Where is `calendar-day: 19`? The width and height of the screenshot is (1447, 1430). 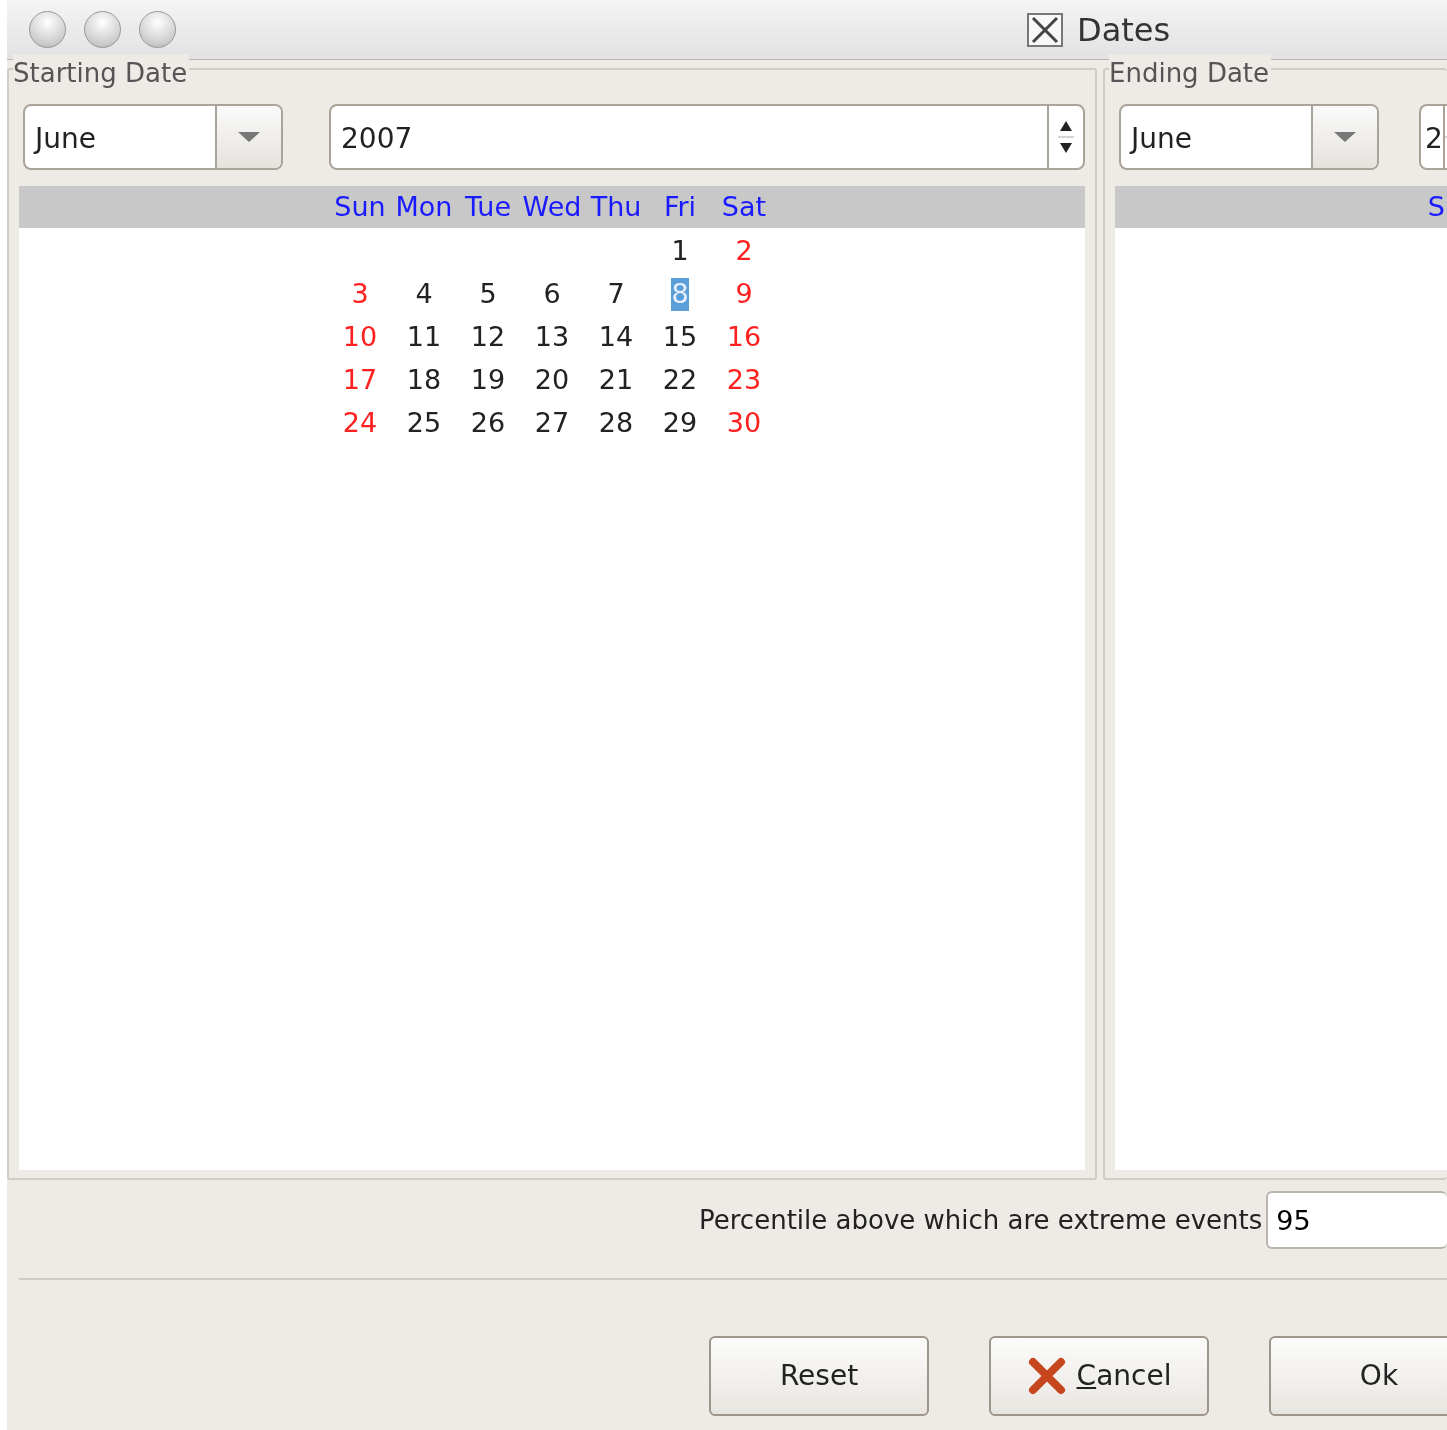 calendar-day: 19 is located at coordinates (488, 380).